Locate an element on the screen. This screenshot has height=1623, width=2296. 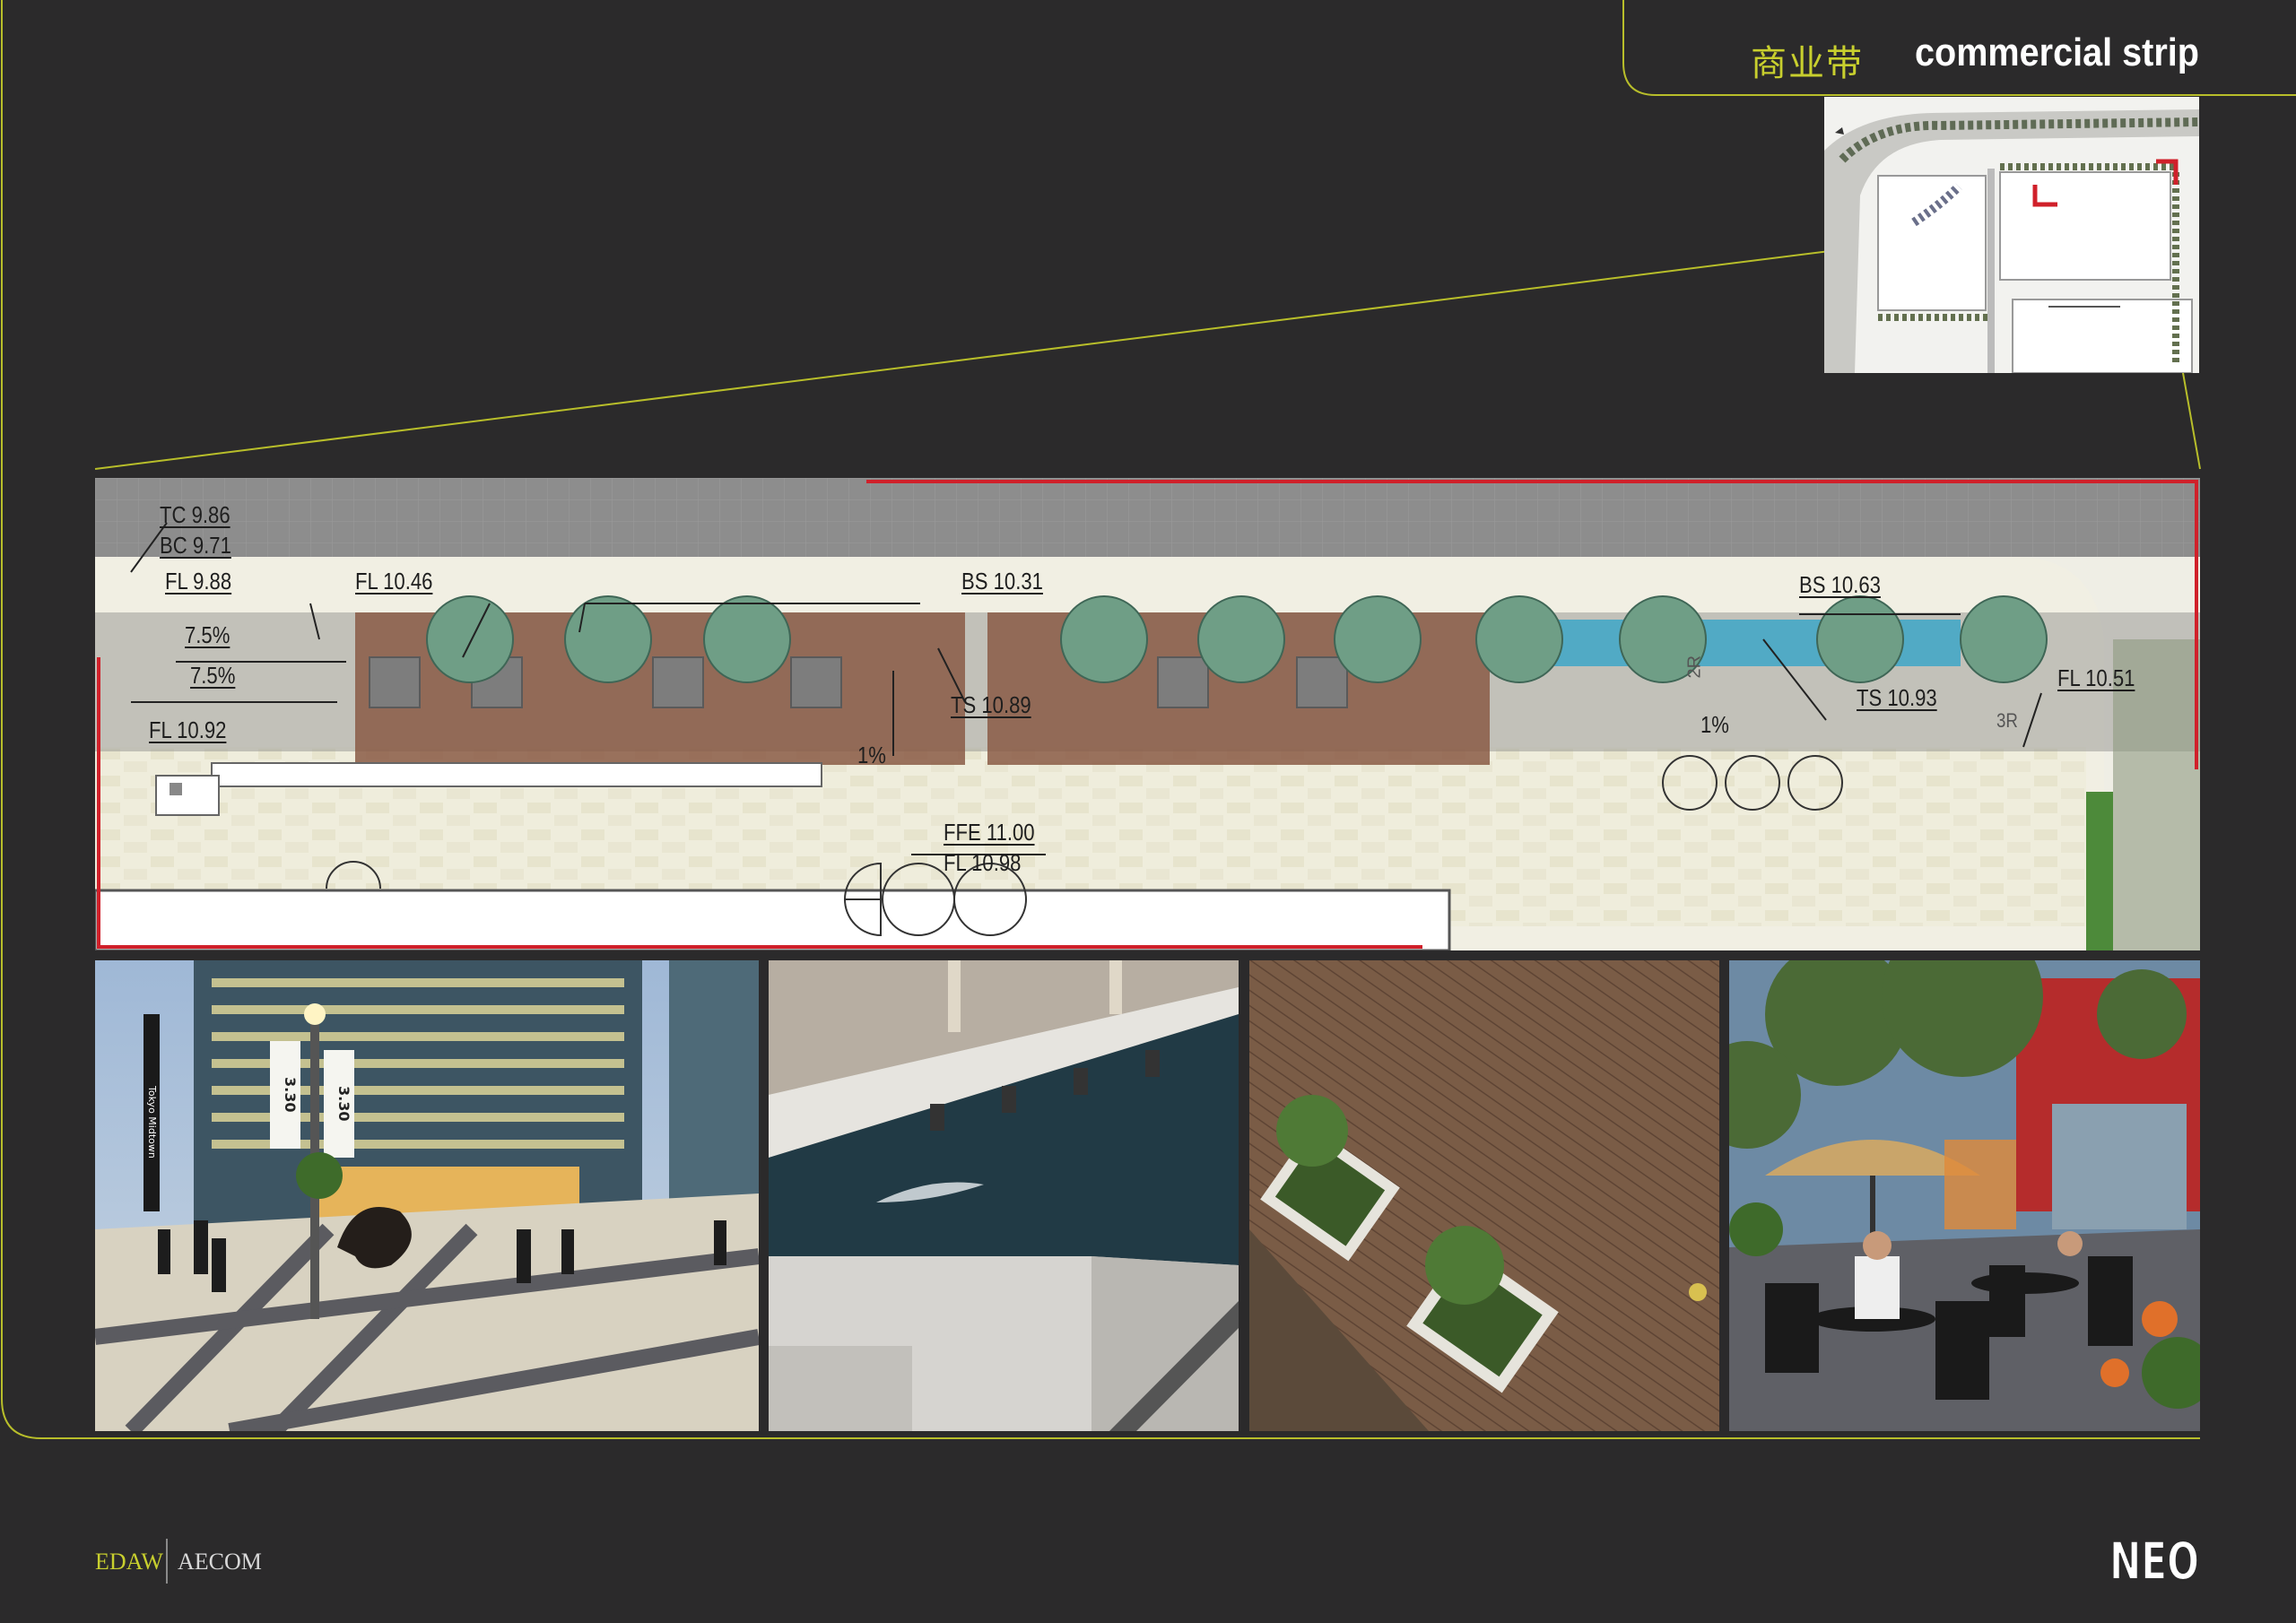
footer-edaw-logo: EDAW is located at coordinates (129, 1562).